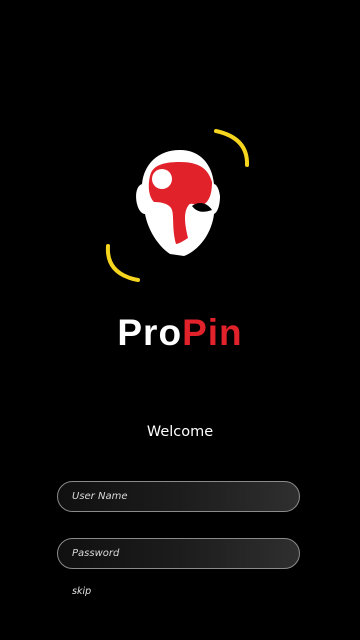 The width and height of the screenshot is (360, 640). I want to click on skip-link: skip, so click(81, 592).